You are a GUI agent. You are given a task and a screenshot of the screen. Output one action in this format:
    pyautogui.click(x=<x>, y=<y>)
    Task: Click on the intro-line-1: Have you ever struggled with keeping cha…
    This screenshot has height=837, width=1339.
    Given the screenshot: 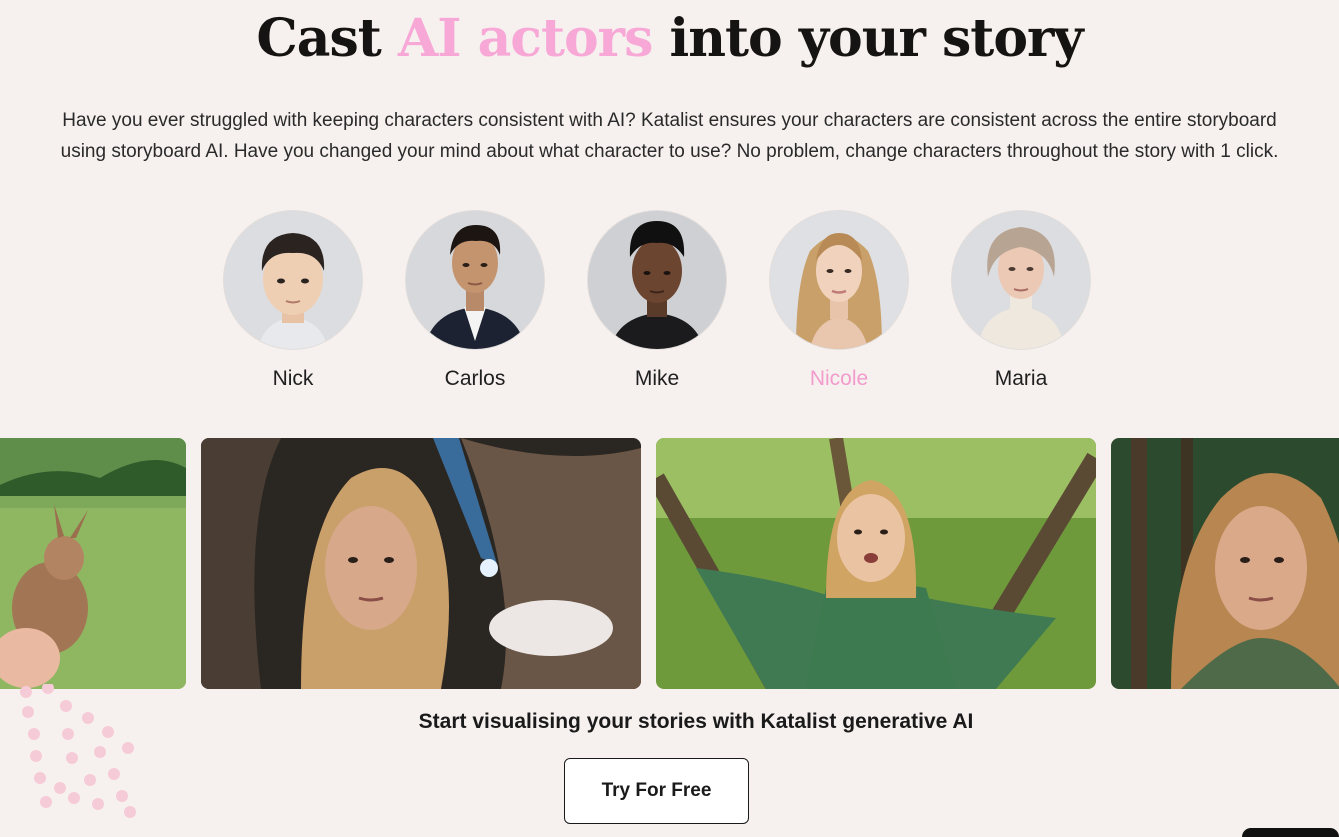 What is the action you would take?
    pyautogui.click(x=669, y=120)
    